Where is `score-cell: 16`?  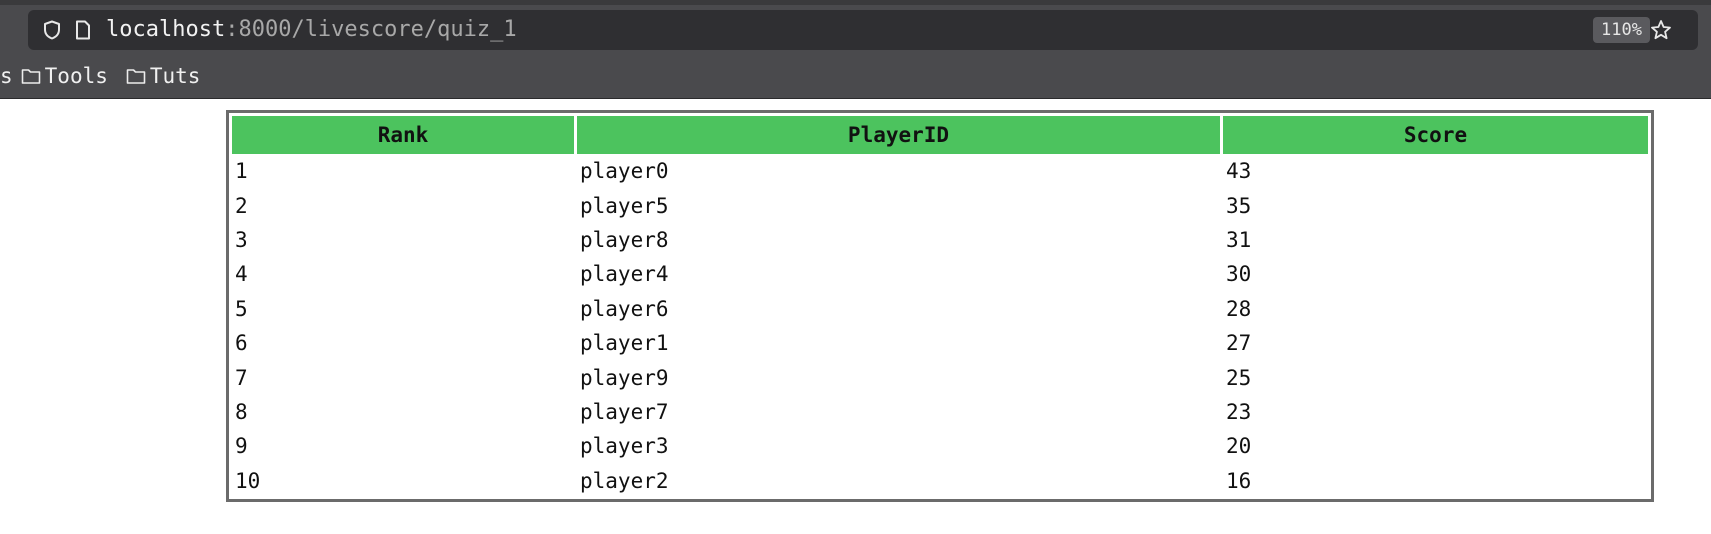 score-cell: 16 is located at coordinates (1239, 480).